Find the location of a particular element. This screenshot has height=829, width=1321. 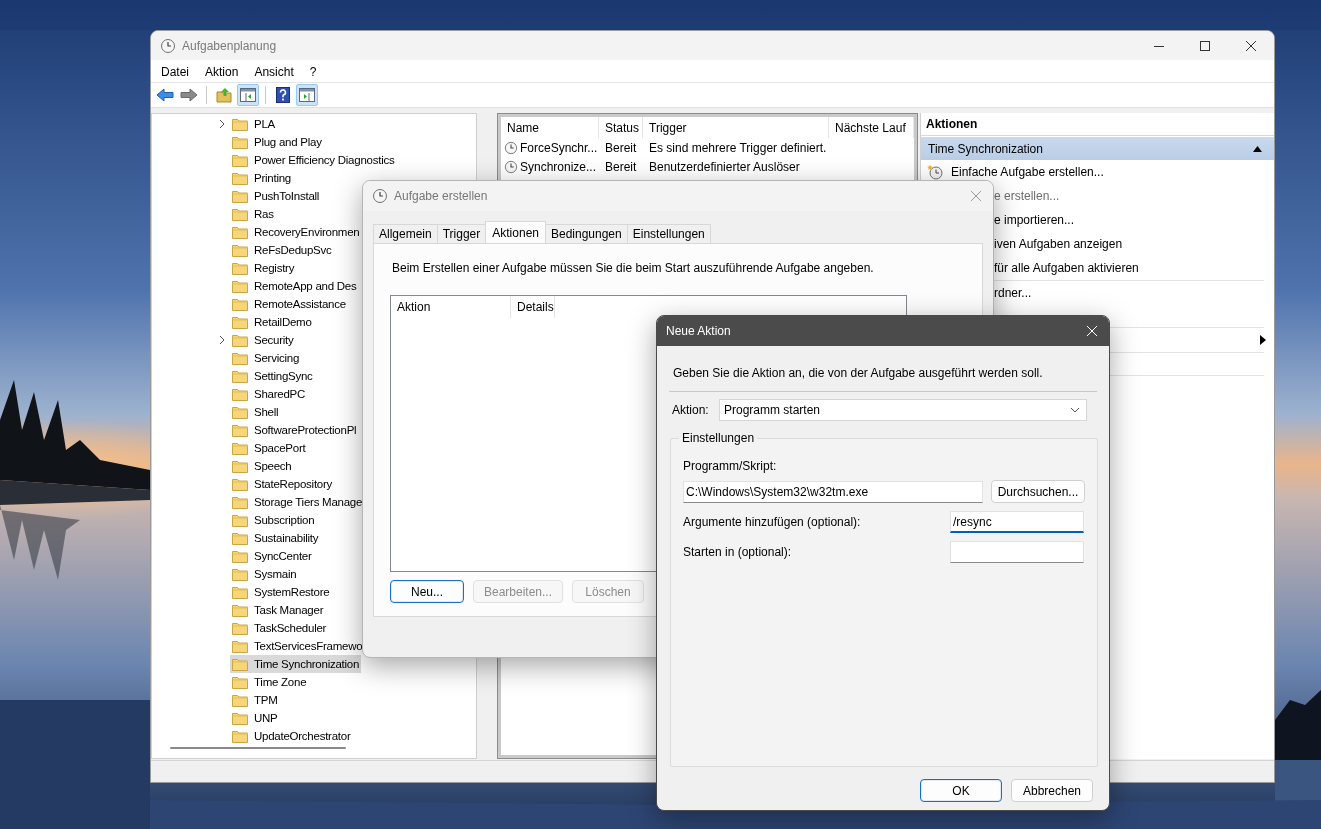

tree-item: UpdateOrchestrator is located at coordinates (291, 736).